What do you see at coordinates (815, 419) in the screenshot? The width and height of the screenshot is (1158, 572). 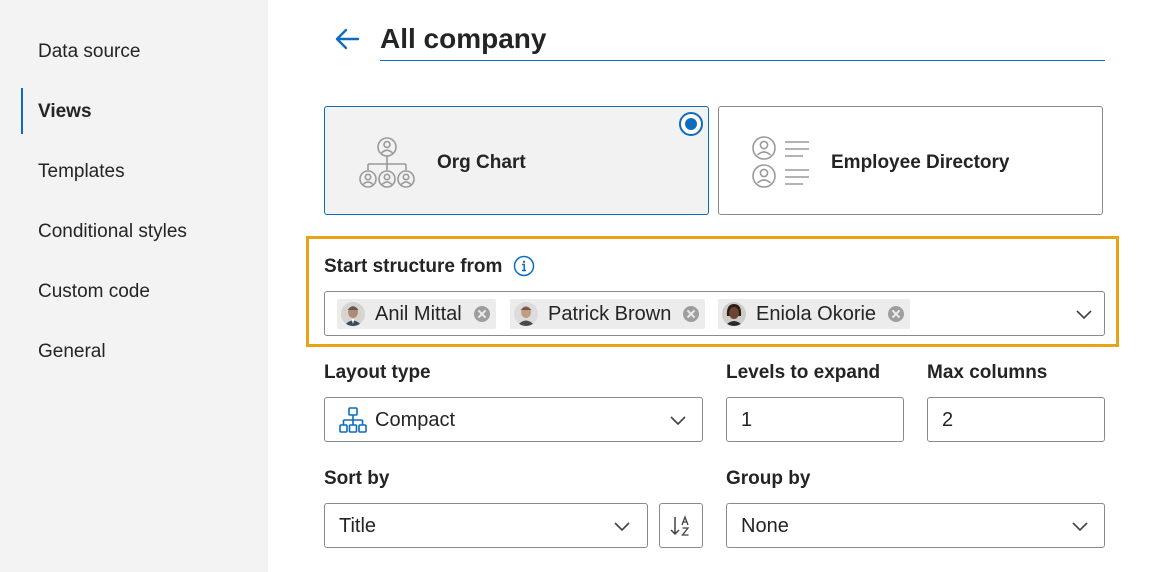 I see `levels-to-expand-input: 1` at bounding box center [815, 419].